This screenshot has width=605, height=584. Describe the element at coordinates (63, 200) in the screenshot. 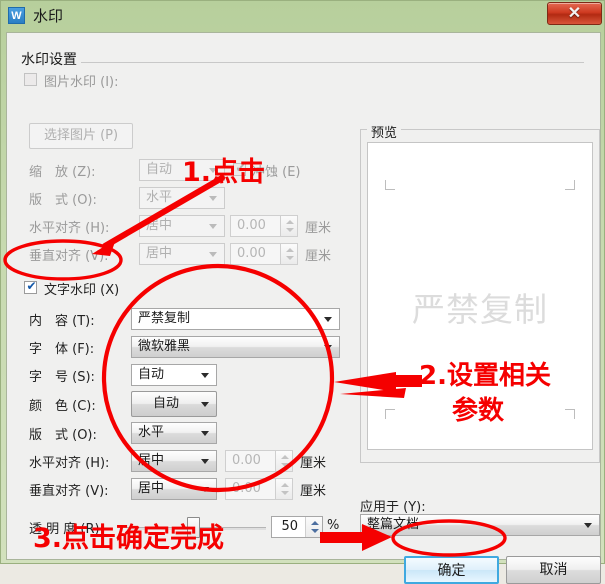

I see `image-layout-label: 版 式 (O):` at that location.